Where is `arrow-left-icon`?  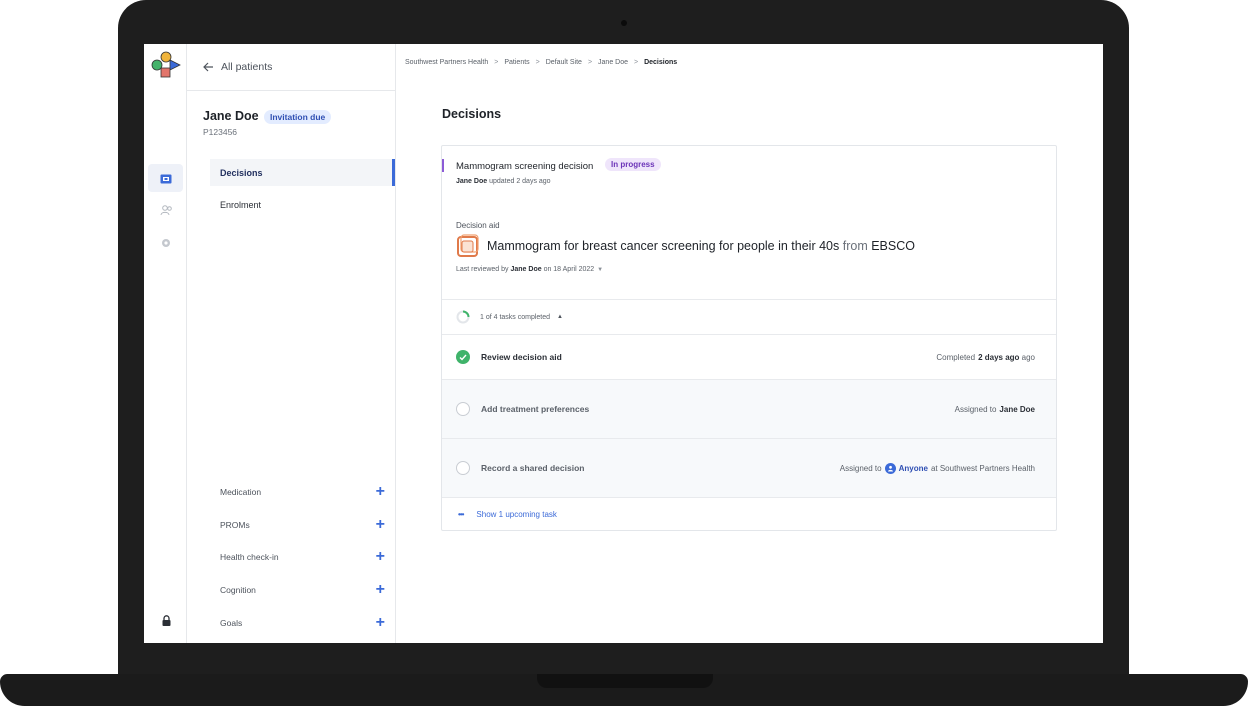
arrow-left-icon is located at coordinates (208, 67).